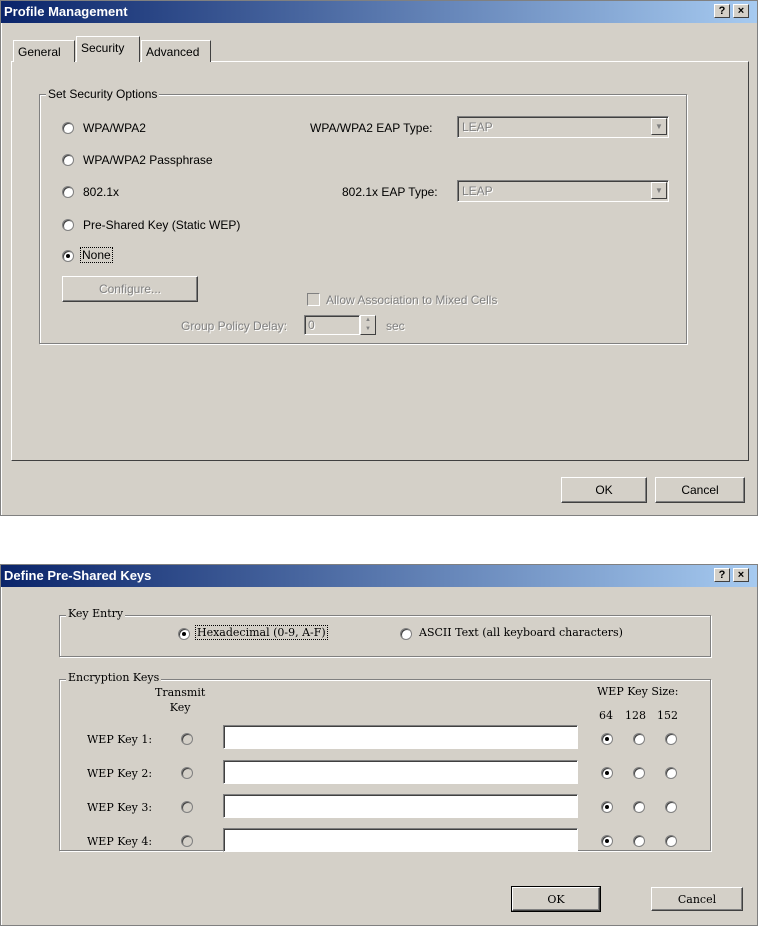  I want to click on profile-window-title: Profile Management, so click(66, 11).